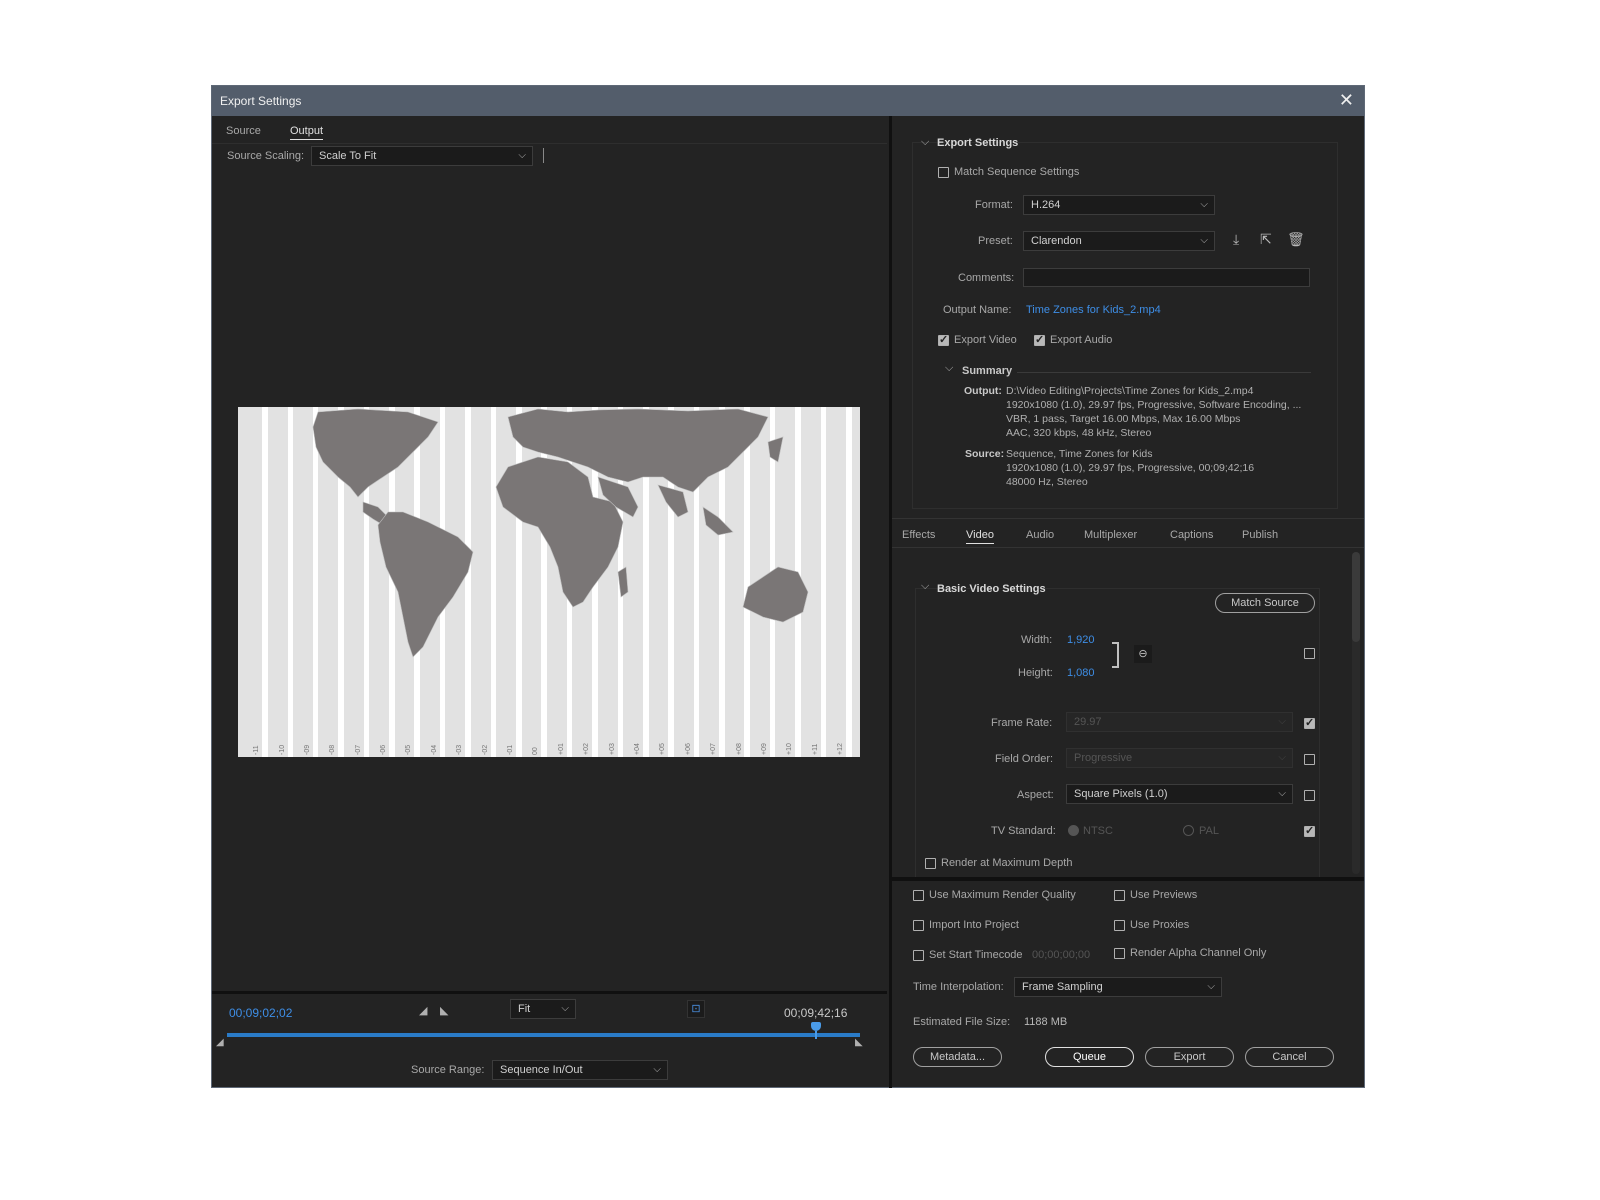 This screenshot has height=1200, width=1600. I want to click on tab-effects: Effects, so click(918, 535).